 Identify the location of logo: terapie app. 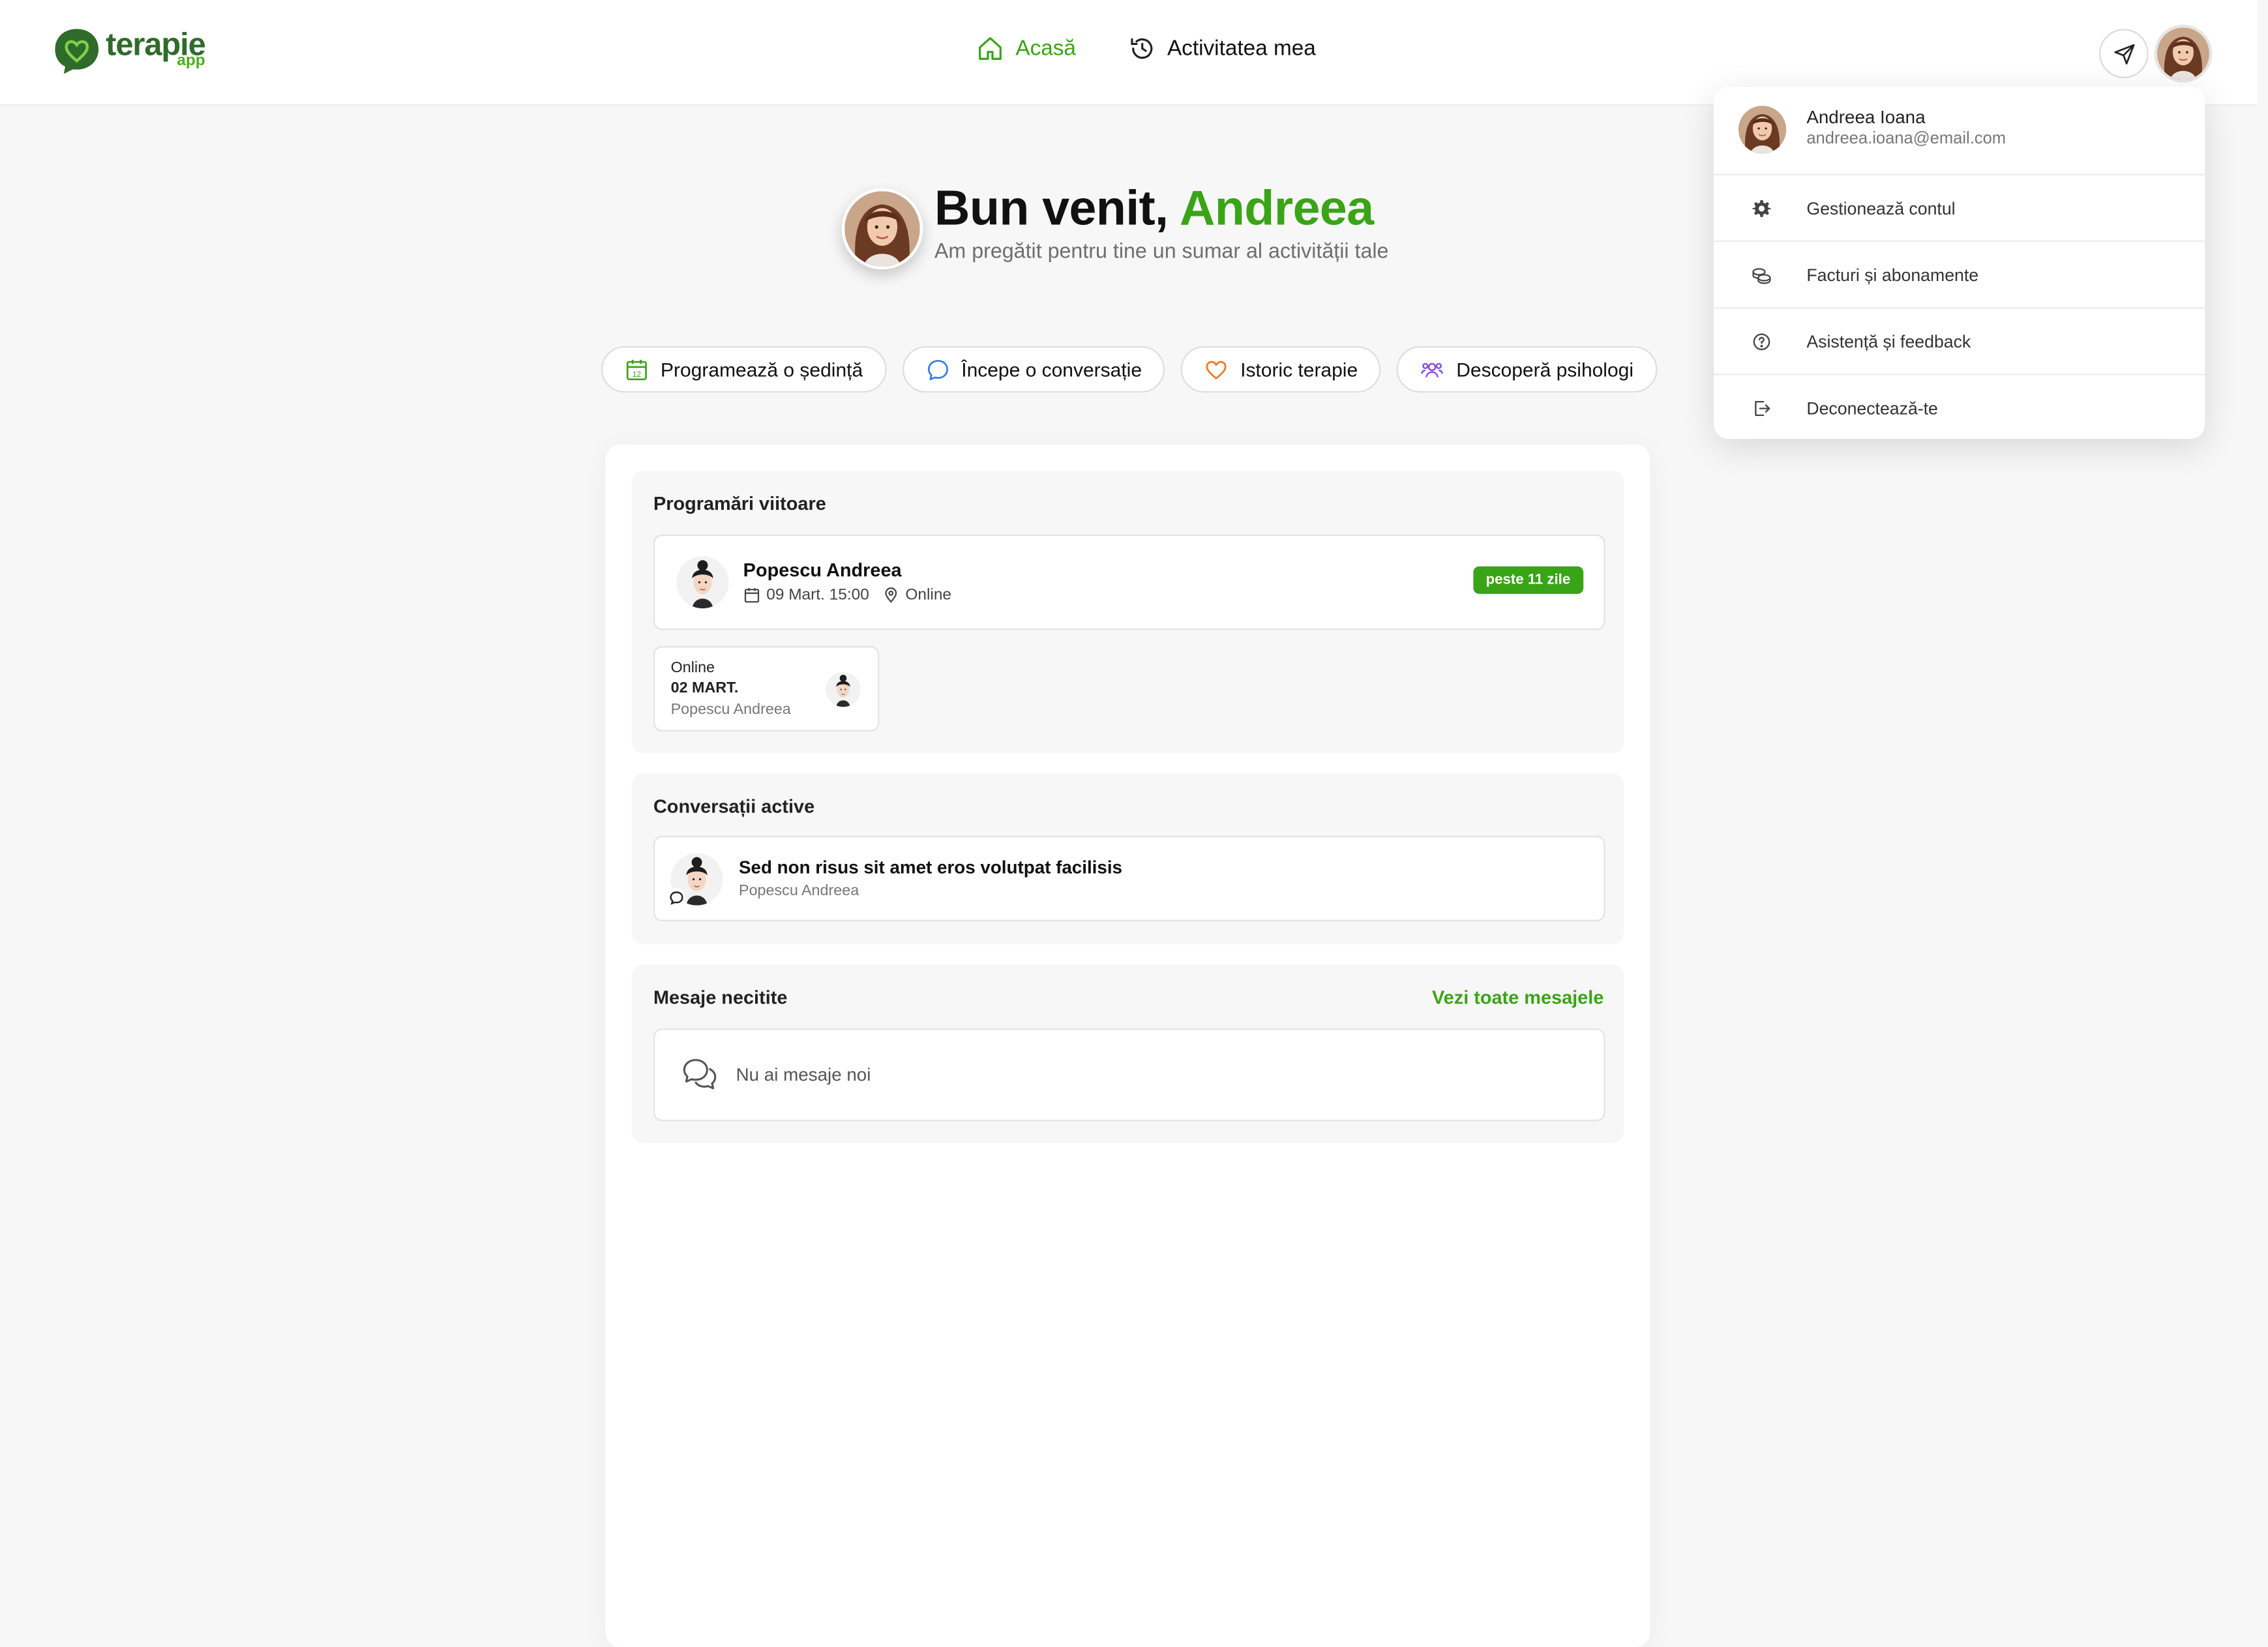
(129, 51).